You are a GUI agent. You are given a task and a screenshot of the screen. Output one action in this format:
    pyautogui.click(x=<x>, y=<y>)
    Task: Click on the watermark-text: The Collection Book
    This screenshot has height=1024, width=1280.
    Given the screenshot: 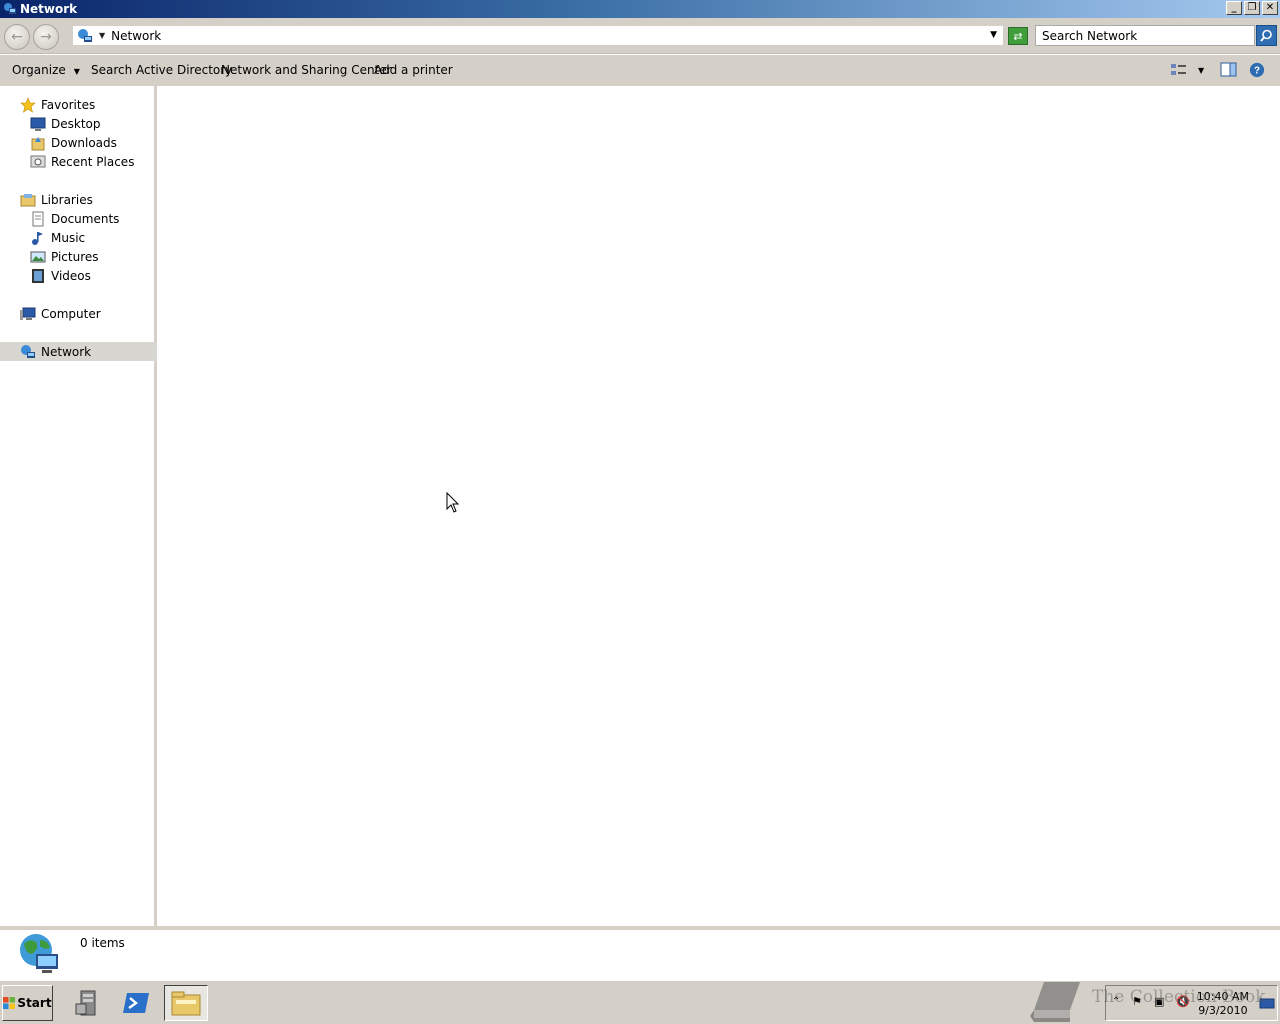 What is the action you would take?
    pyautogui.click(x=1179, y=997)
    